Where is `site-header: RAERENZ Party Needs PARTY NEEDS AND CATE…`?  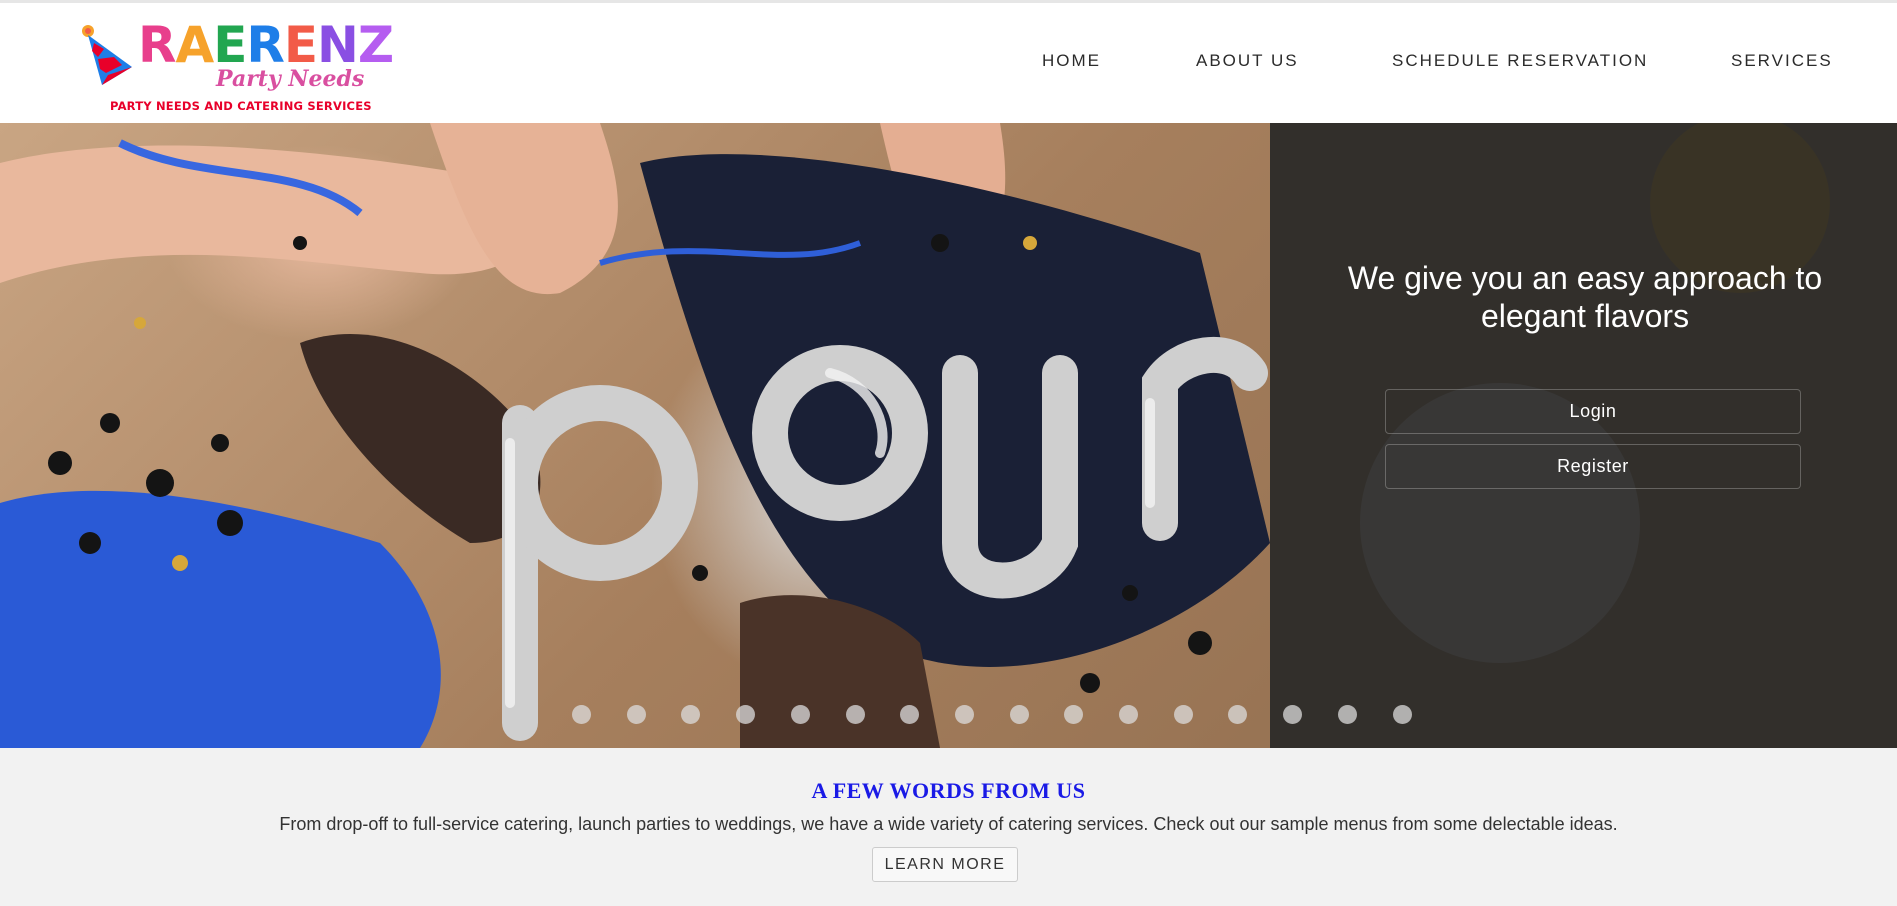 site-header: RAERENZ Party Needs PARTY NEEDS AND CATE… is located at coordinates (948, 63).